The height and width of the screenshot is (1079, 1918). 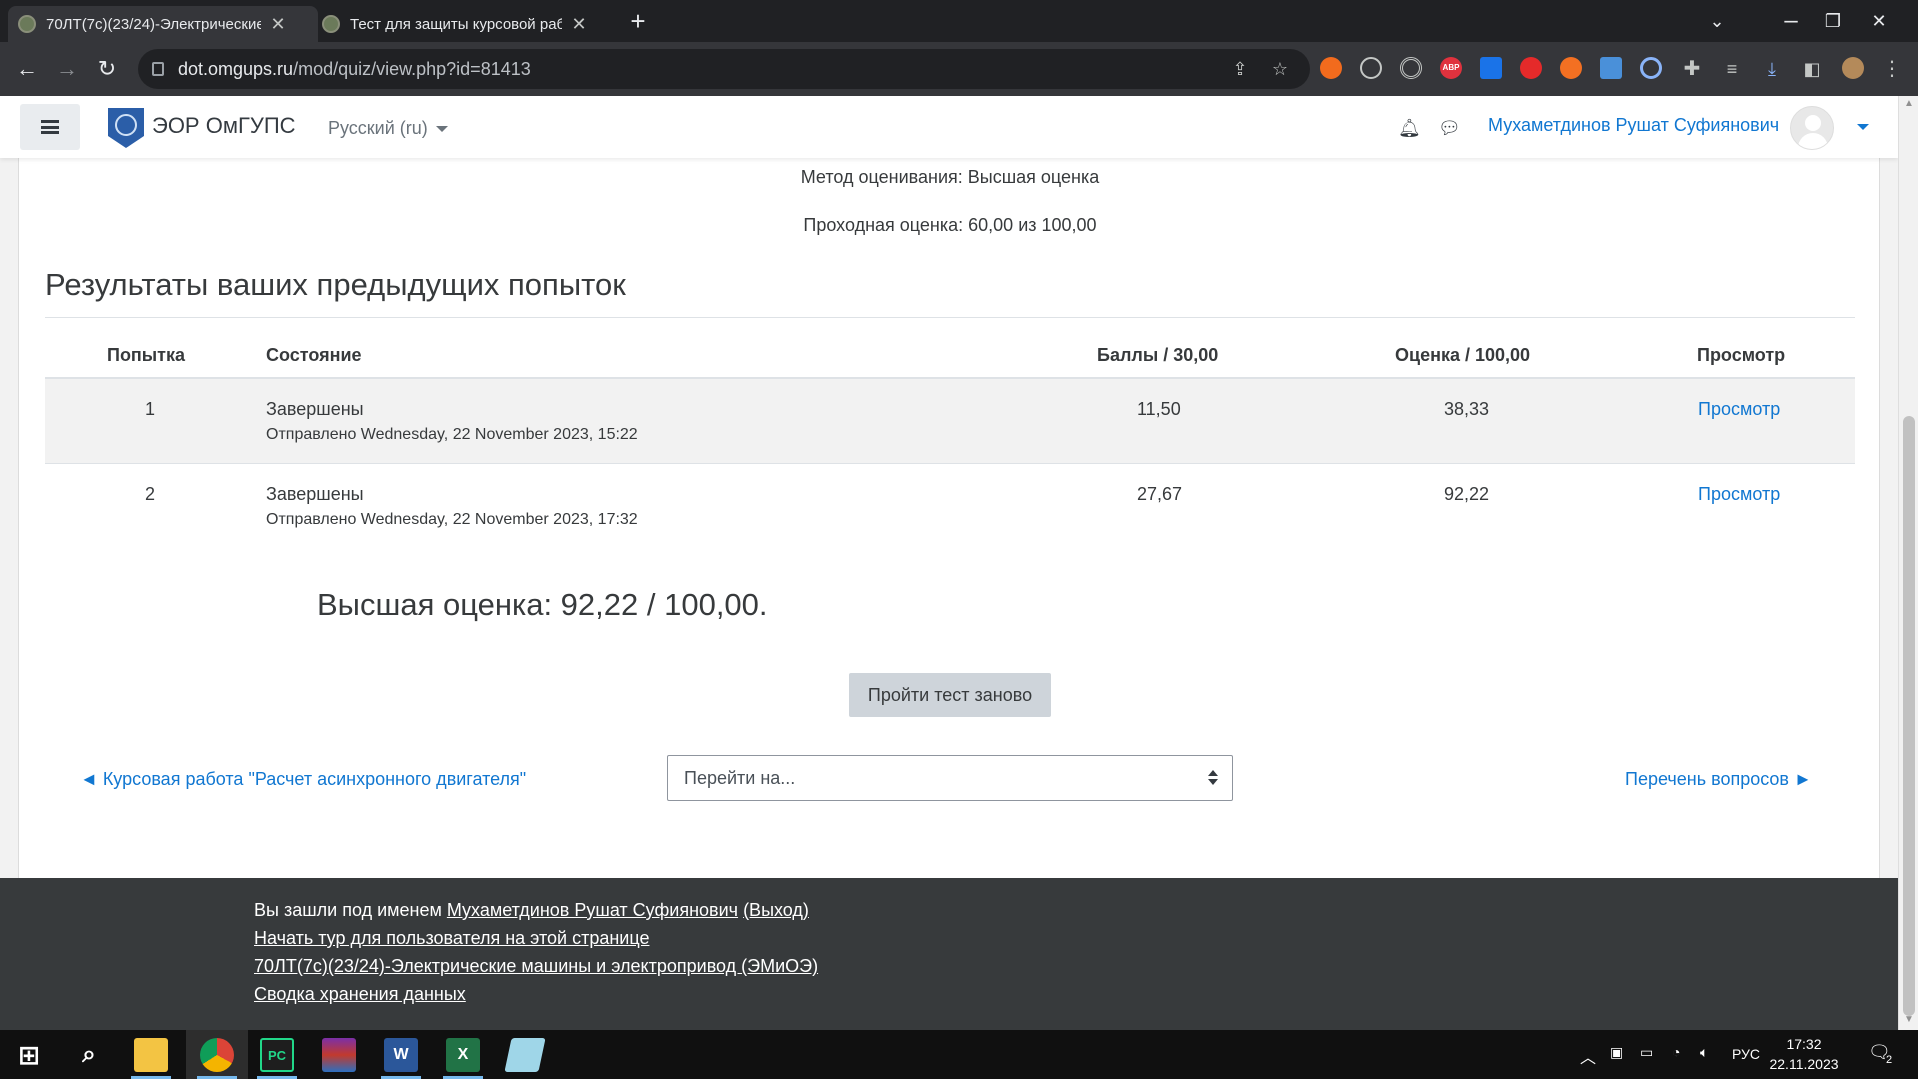 What do you see at coordinates (1158, 355) in the screenshot?
I see `column-header-marks: Баллы / 30,00` at bounding box center [1158, 355].